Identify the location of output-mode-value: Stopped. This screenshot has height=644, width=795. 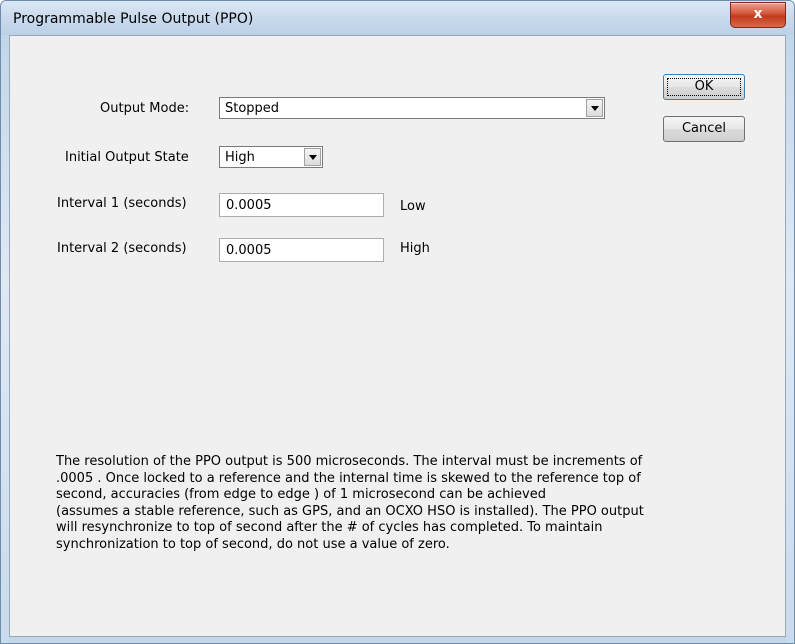
(252, 108).